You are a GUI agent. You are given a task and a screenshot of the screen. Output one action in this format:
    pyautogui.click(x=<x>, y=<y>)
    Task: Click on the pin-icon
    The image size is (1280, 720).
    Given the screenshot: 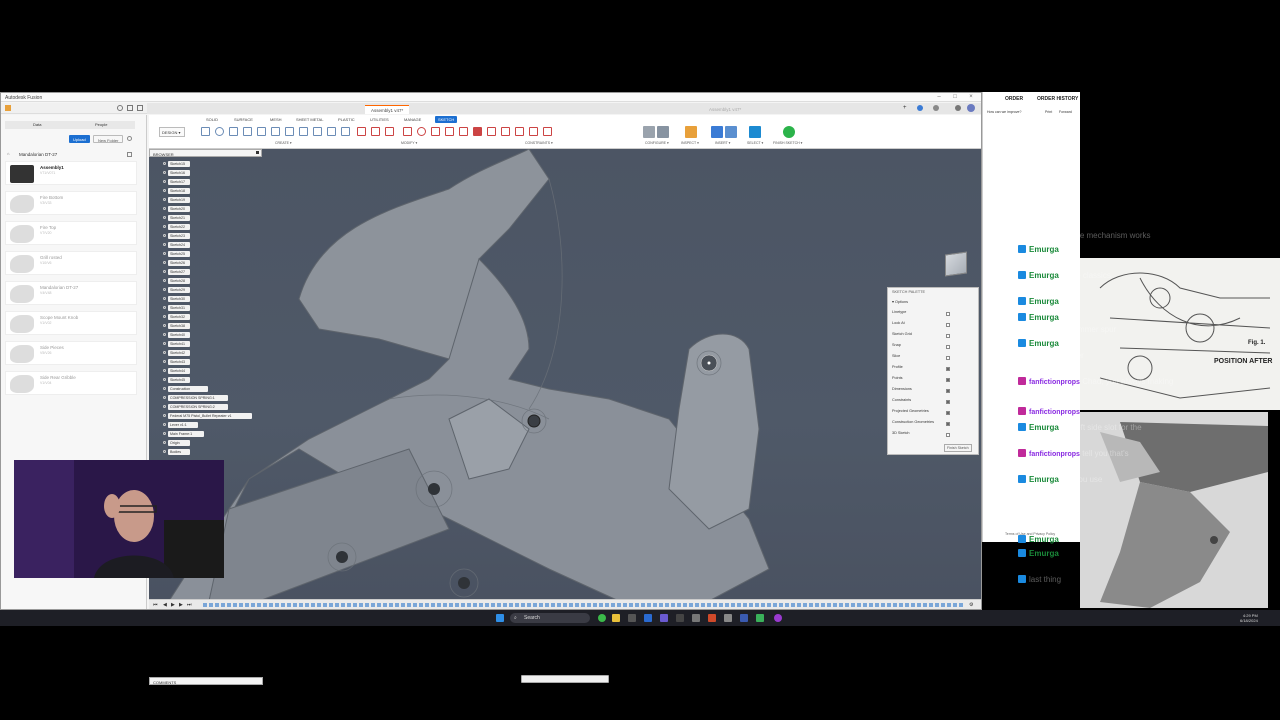 What is the action you would take?
    pyautogui.click(x=257, y=152)
    